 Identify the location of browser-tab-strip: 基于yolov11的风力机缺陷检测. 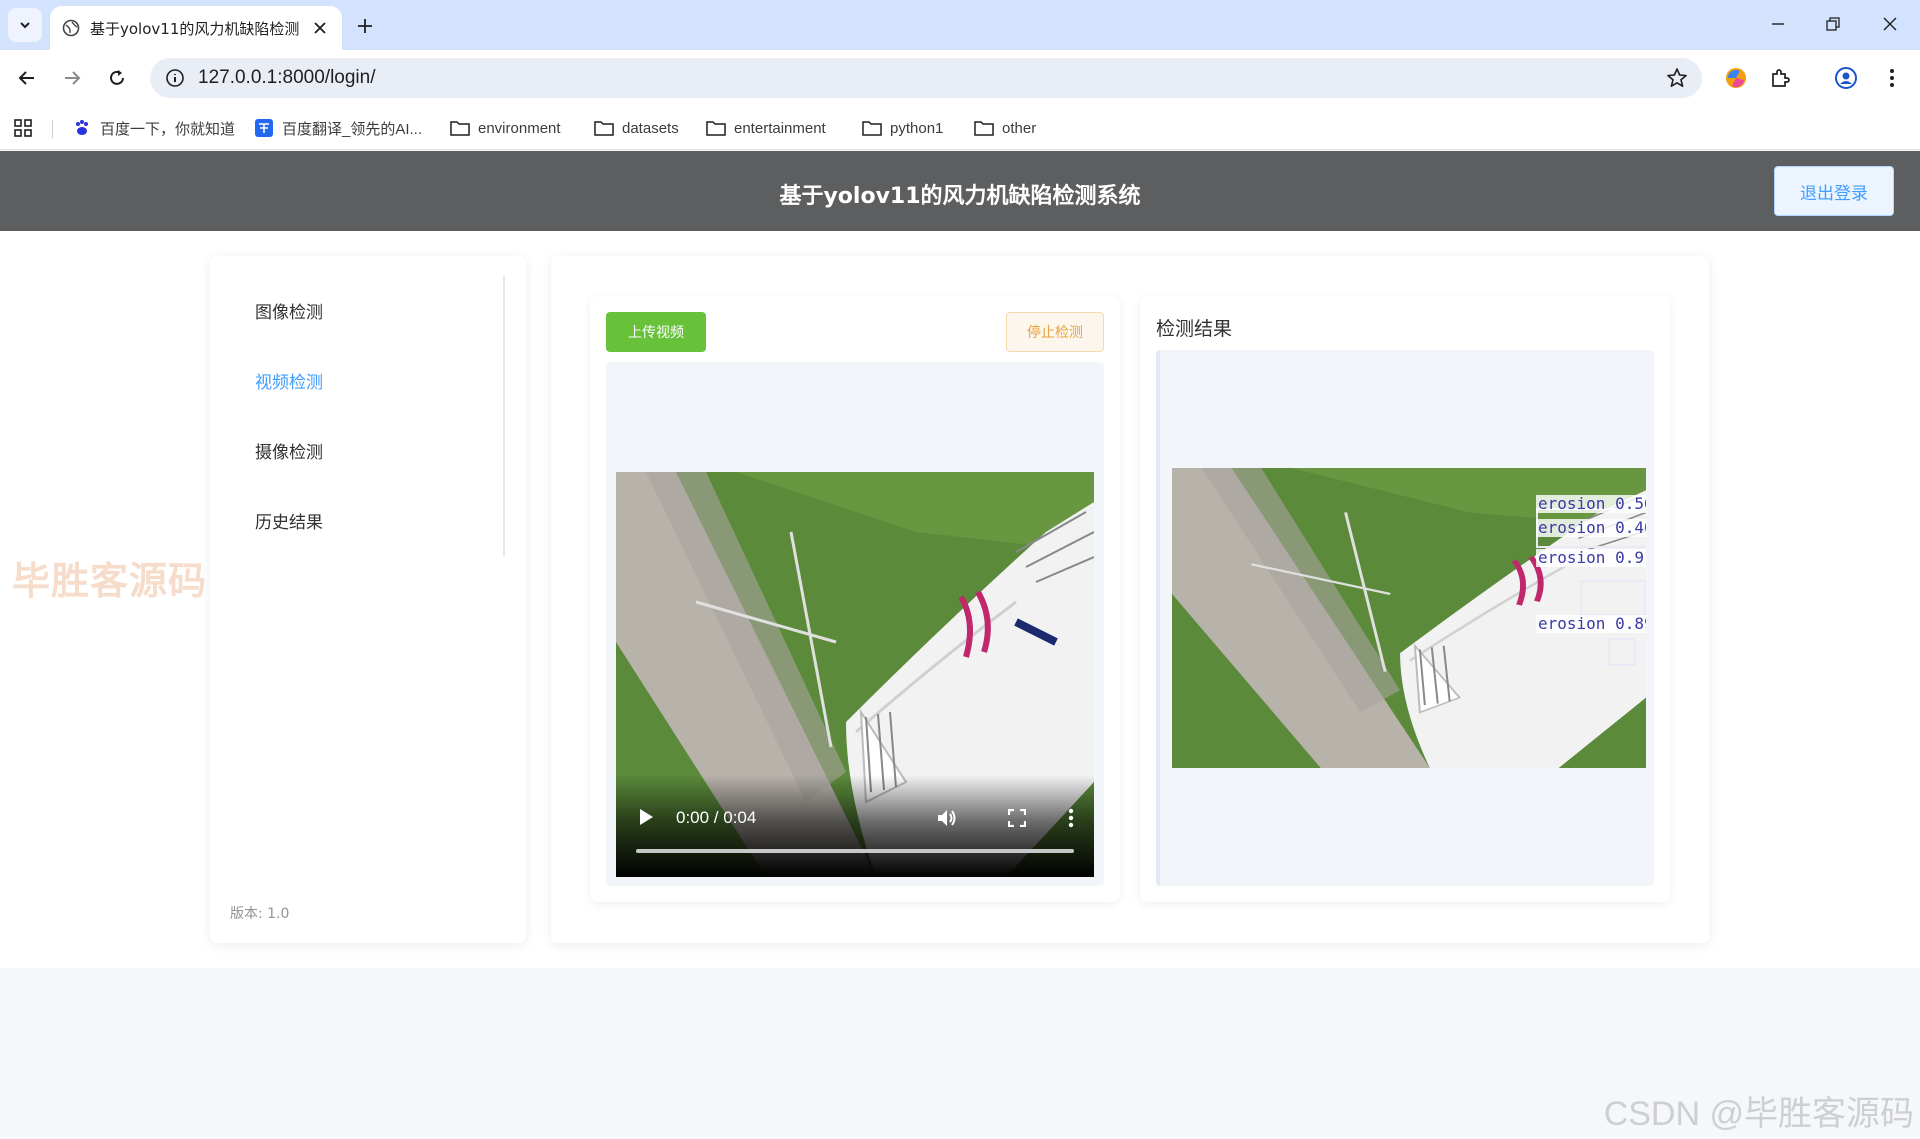
(960, 25).